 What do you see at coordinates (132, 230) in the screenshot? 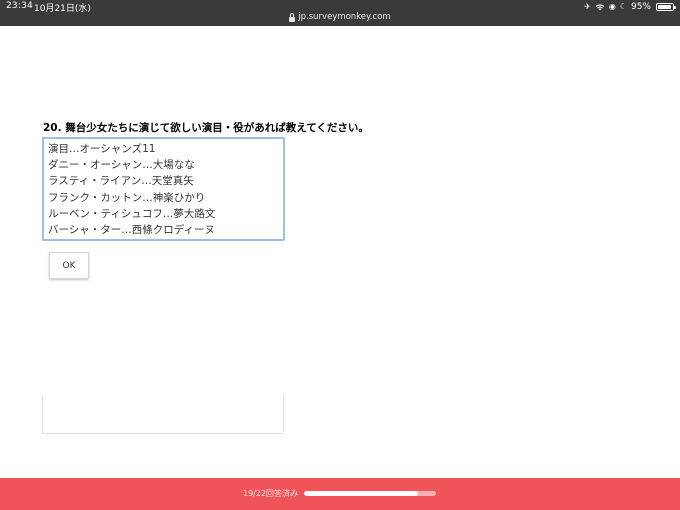
I see `answer-line: バーシャ・ター…西條クロディーヌ` at bounding box center [132, 230].